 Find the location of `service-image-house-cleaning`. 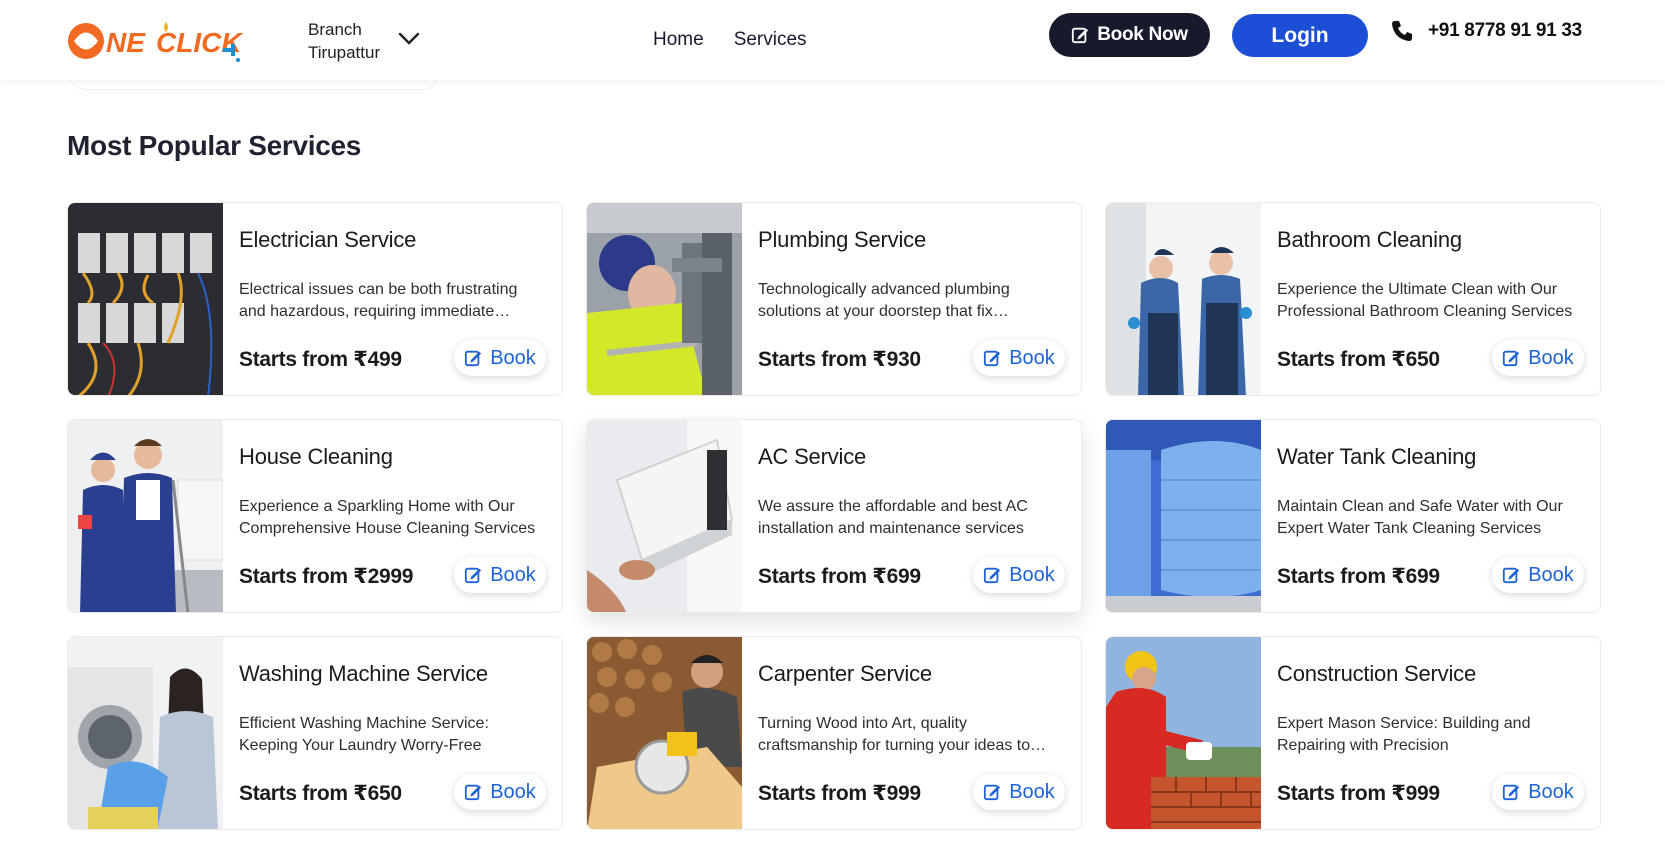

service-image-house-cleaning is located at coordinates (145, 516).